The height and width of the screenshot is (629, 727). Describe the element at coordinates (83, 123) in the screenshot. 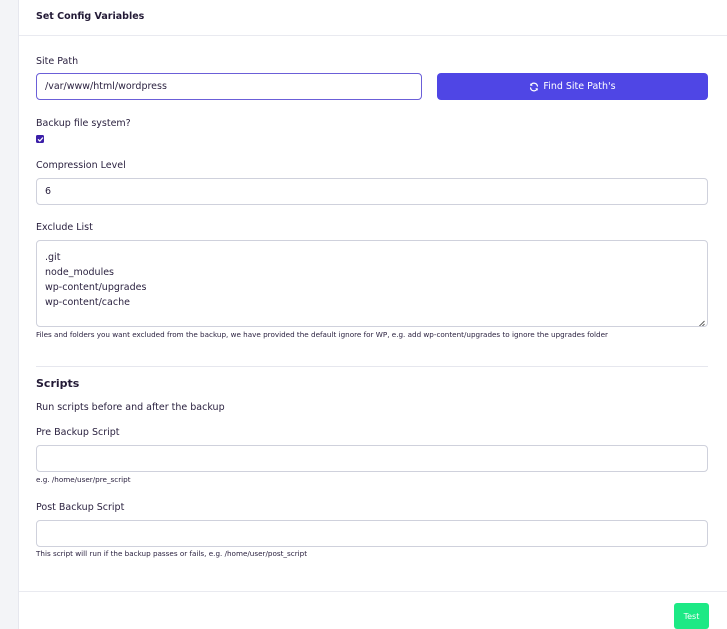

I see `backup-fs-label: Backup file system?` at that location.